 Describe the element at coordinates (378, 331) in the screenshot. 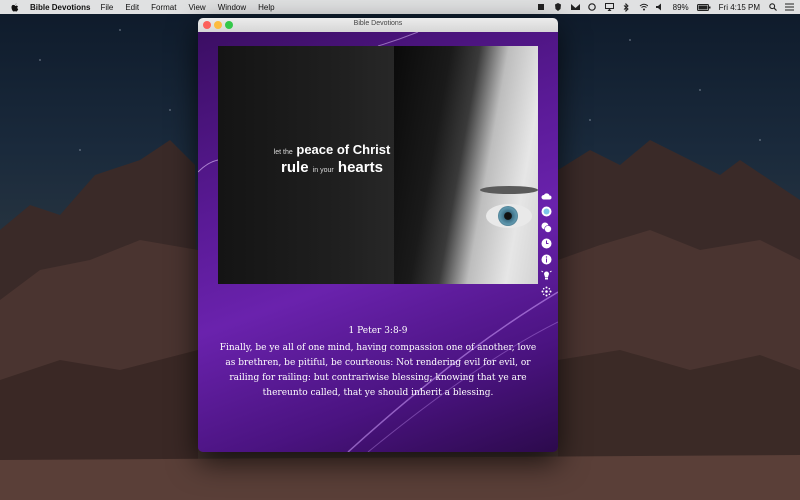

I see `verse-reference: 1 Peter 3:8-9` at that location.